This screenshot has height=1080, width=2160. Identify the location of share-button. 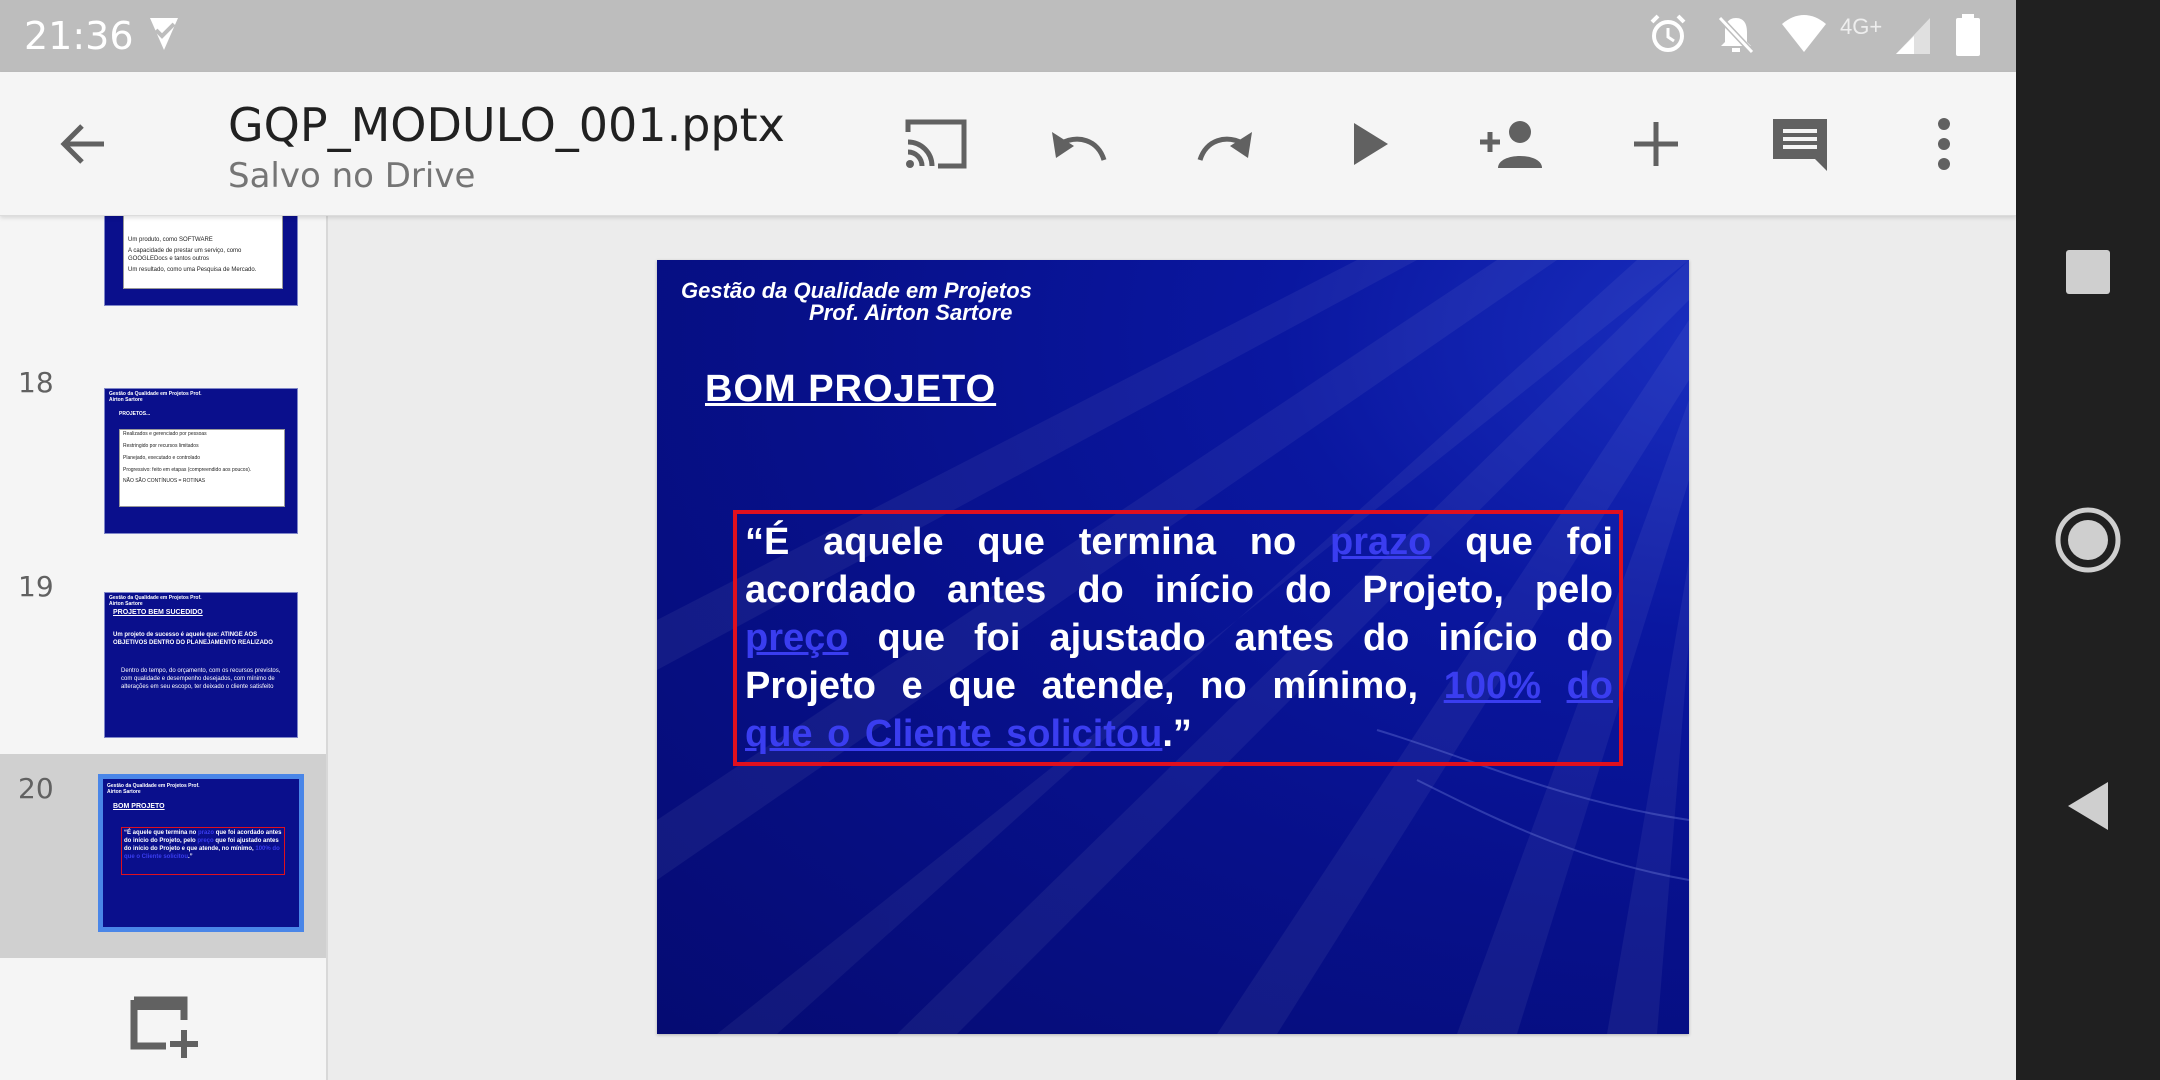
(1512, 144).